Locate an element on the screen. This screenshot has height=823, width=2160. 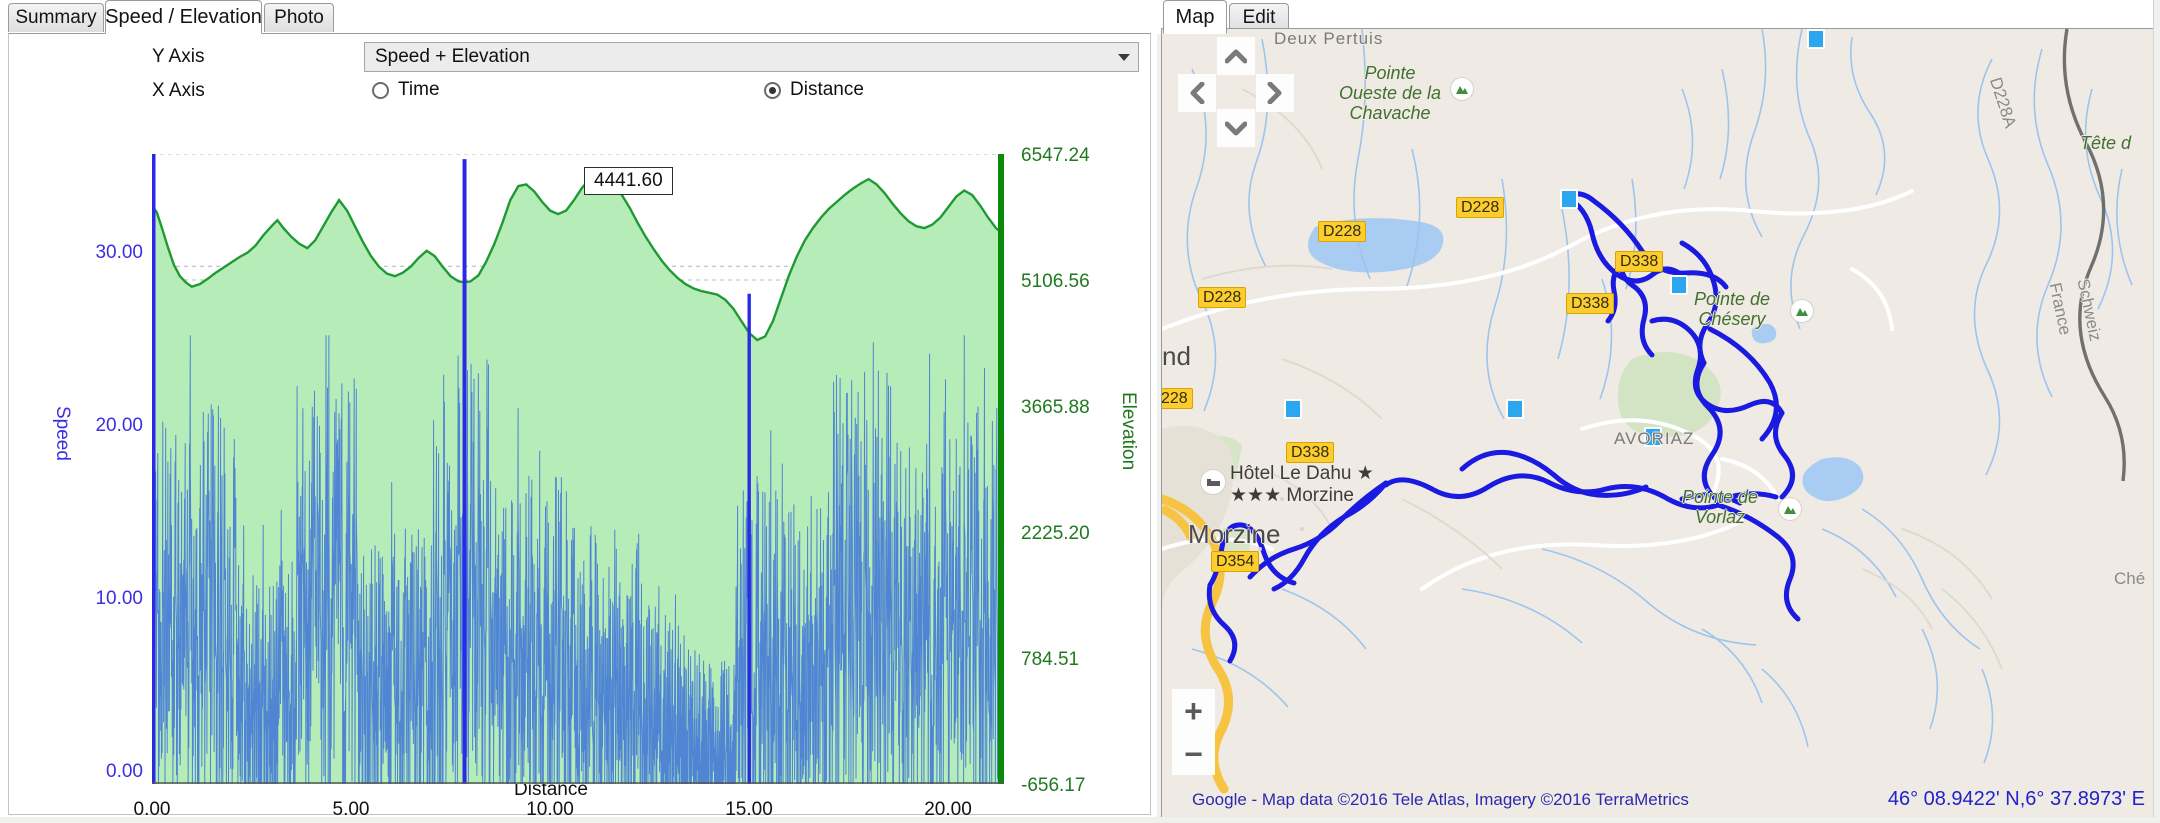
tab-photo-label: Photo is located at coordinates (299, 17).